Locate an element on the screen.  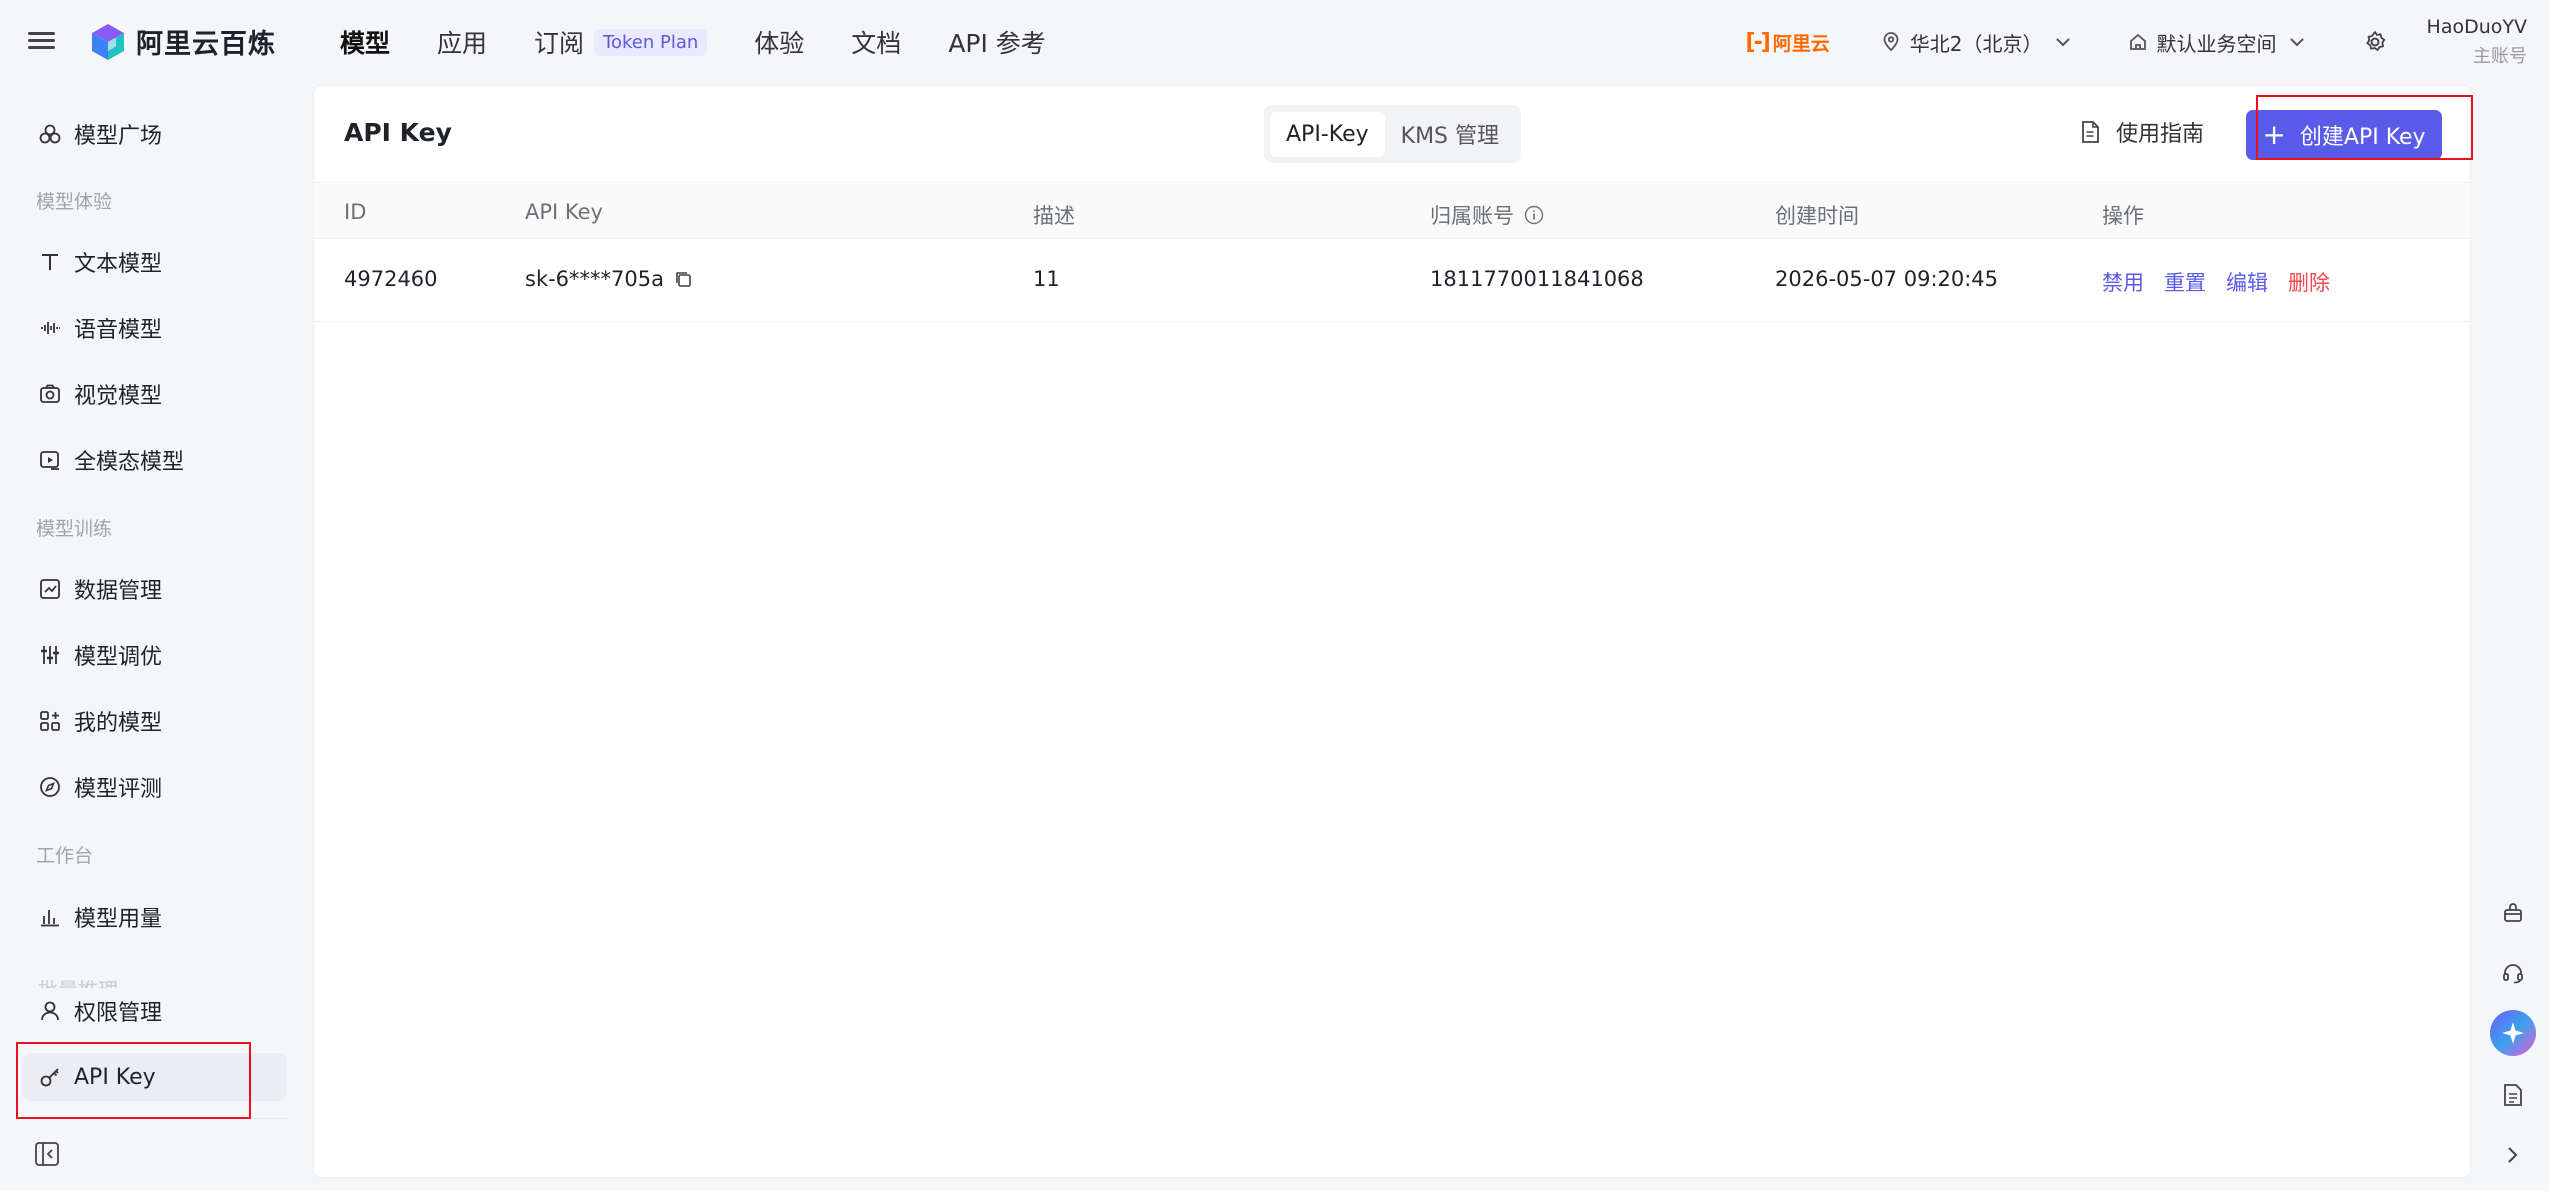
sidebar-item-label: 文本模型 is located at coordinates (118, 264).